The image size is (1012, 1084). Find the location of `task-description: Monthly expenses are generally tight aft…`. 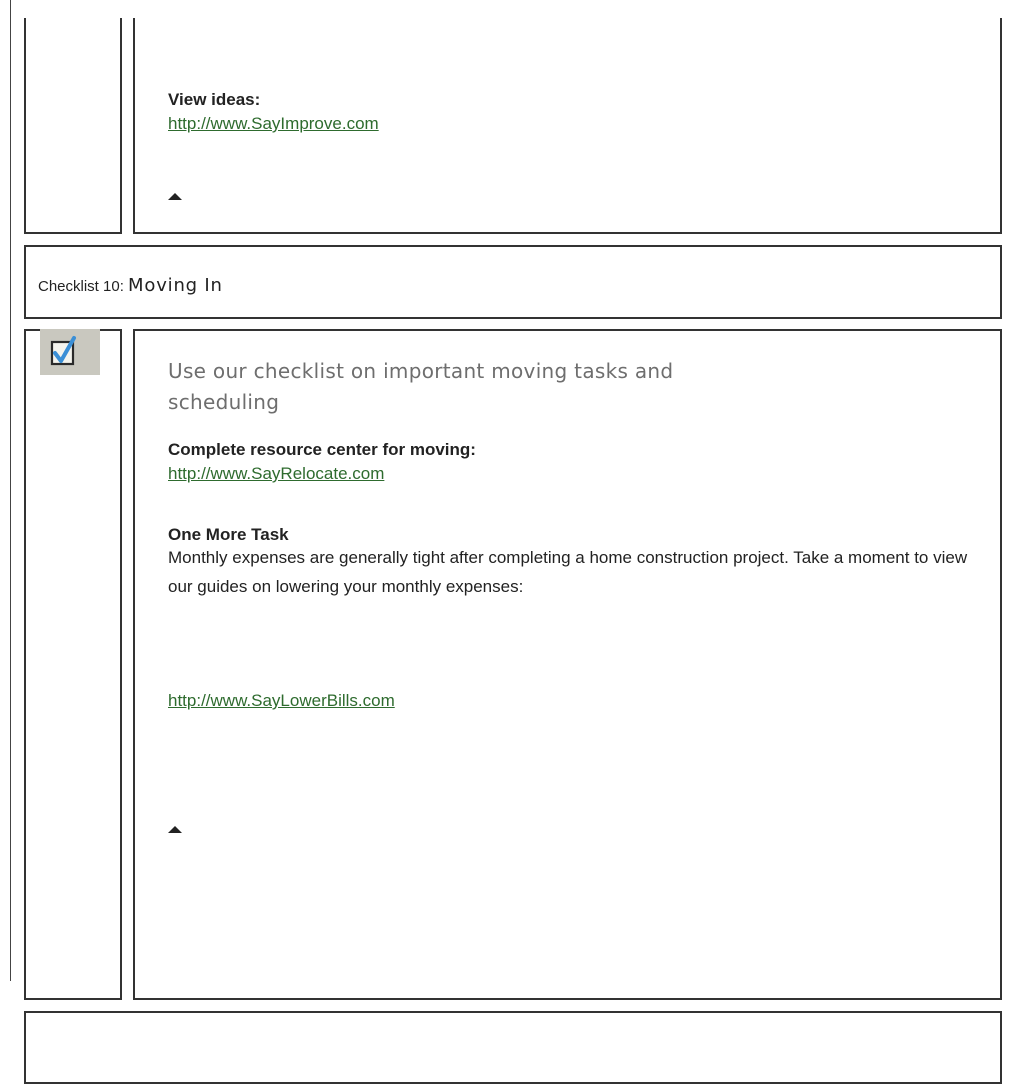

task-description: Monthly expenses are generally tight aft… is located at coordinates (568, 572).